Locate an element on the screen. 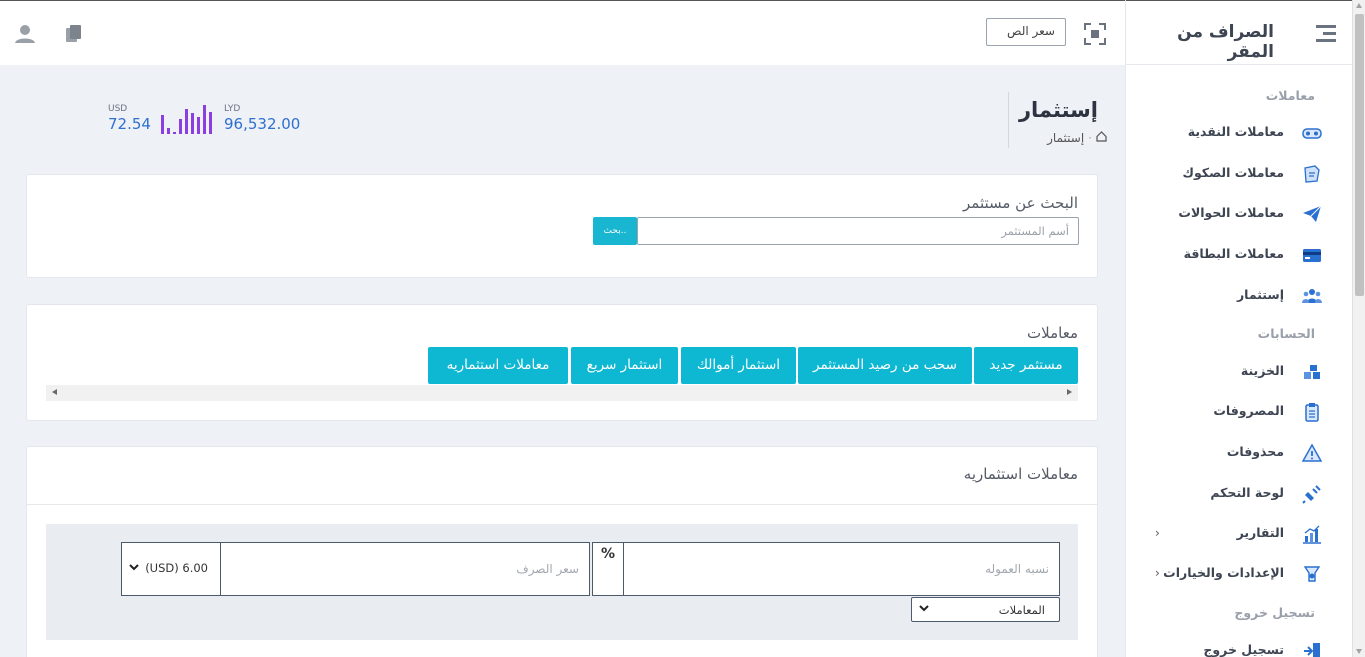  quick-invest-button: استثمار سريع is located at coordinates (624, 365).